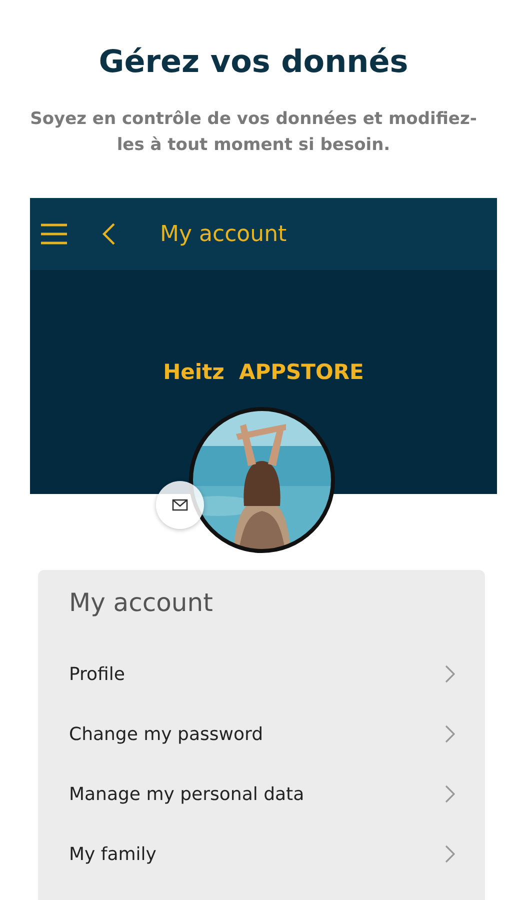 This screenshot has height=900, width=507. I want to click on menu-icon, so click(54, 234).